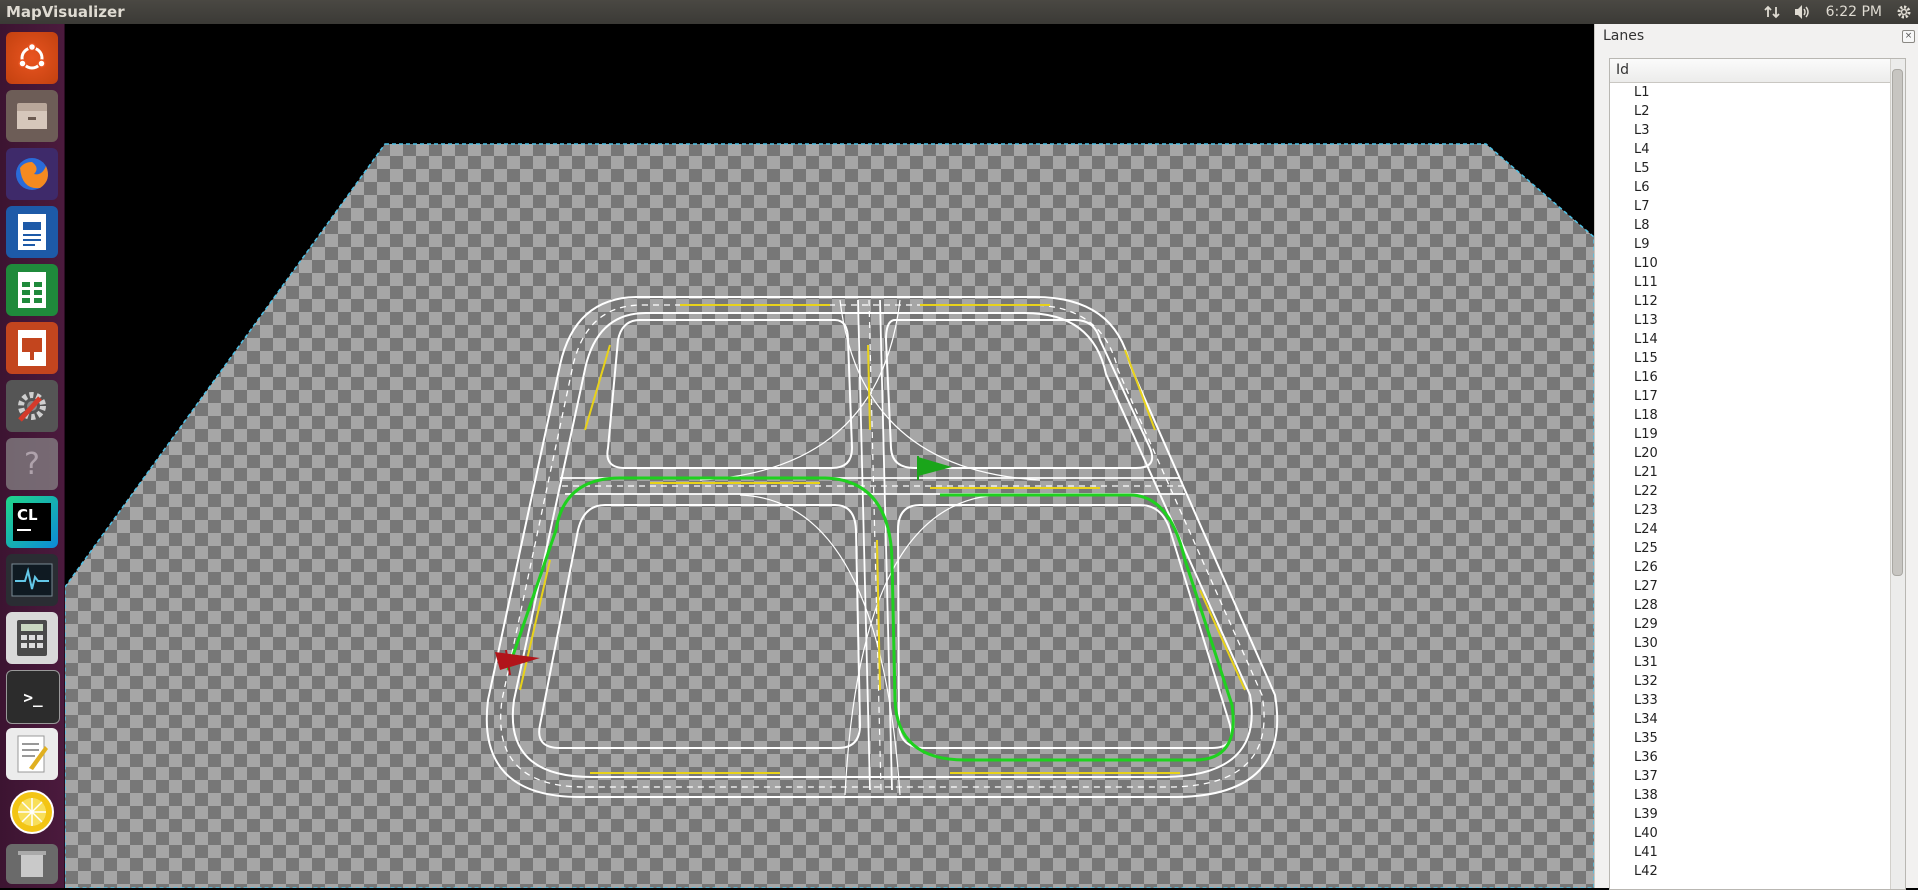 The width and height of the screenshot is (1918, 890). I want to click on lane-row: L10, so click(1750, 263).